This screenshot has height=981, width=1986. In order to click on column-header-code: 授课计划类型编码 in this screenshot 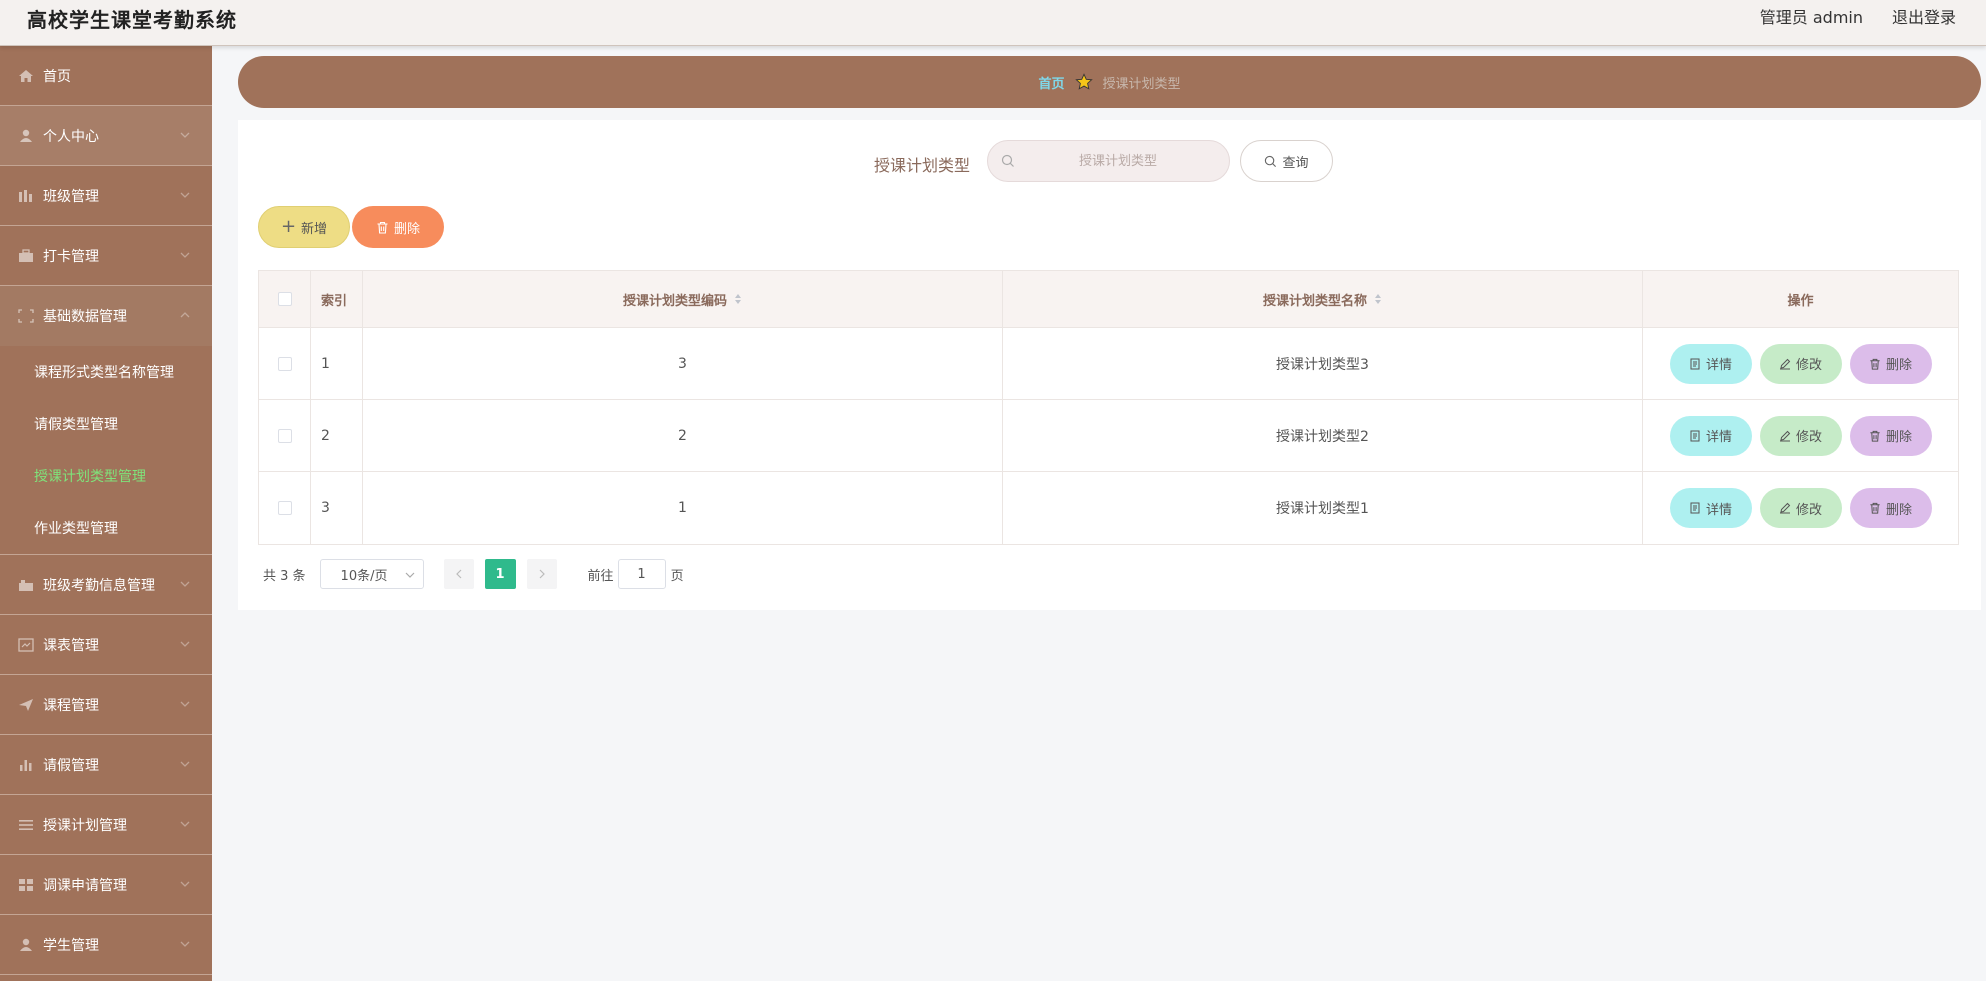, I will do `click(683, 299)`.